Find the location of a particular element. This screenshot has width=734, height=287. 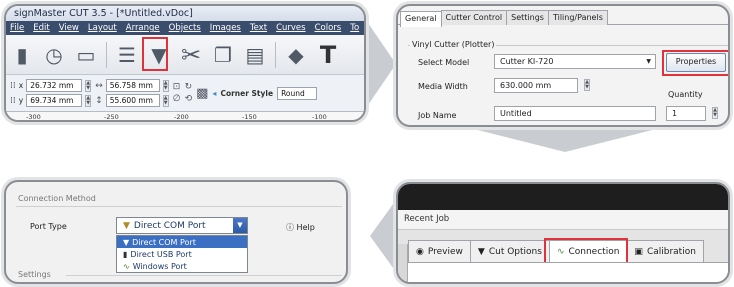

menu-edit: Edit is located at coordinates (41, 28).